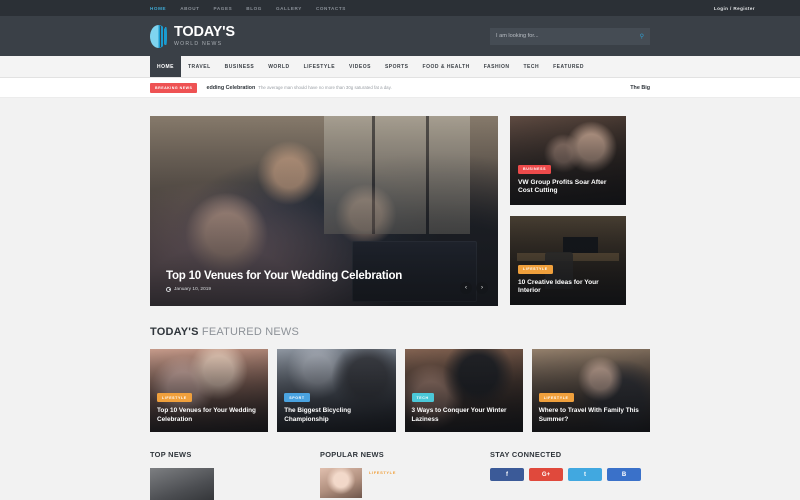 The width and height of the screenshot is (800, 500). Describe the element at coordinates (204, 31) in the screenshot. I see `brand-title: TODAY'S` at that location.